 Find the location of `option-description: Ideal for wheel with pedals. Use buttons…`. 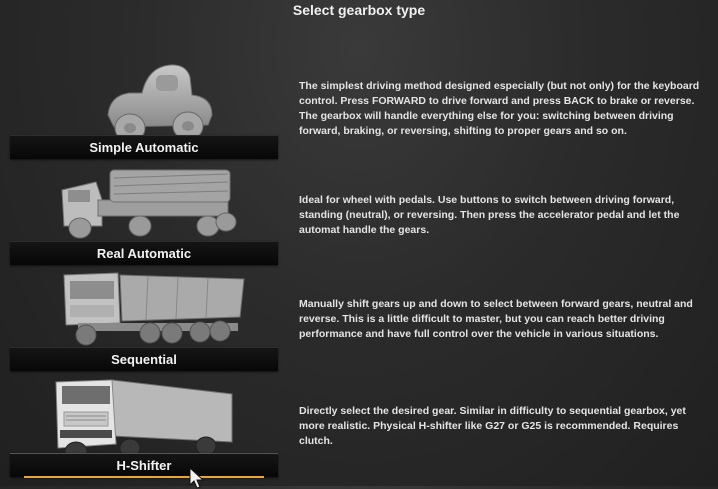

option-description: Ideal for wheel with pedals. Use buttons… is located at coordinates (489, 215).